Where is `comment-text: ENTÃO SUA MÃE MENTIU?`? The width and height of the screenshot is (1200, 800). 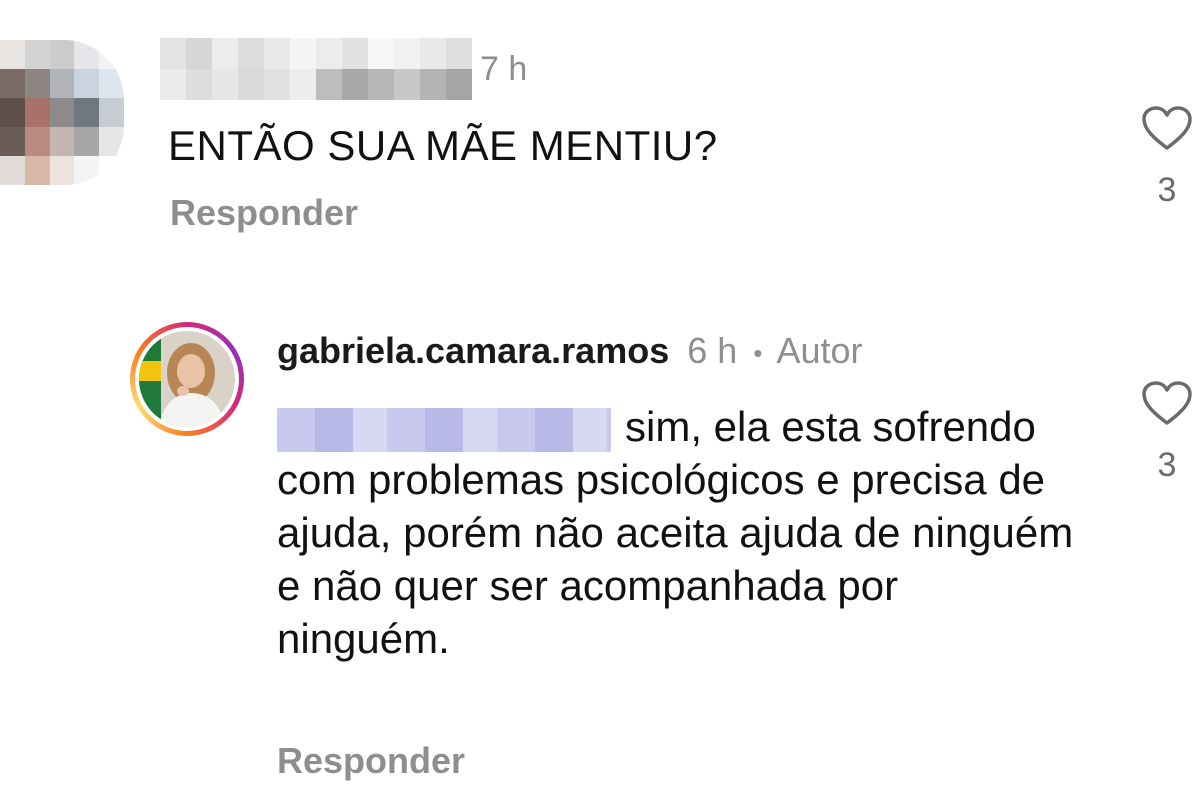 comment-text: ENTÃO SUA MÃE MENTIU? is located at coordinates (443, 145).